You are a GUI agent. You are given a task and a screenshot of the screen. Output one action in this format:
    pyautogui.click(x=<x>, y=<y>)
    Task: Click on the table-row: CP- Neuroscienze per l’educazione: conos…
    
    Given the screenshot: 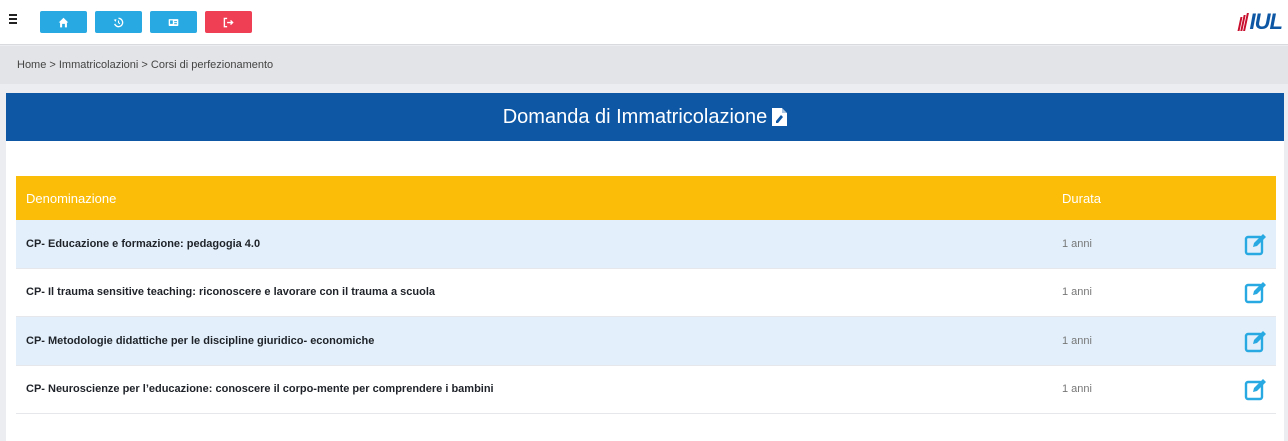 What is the action you would take?
    pyautogui.click(x=646, y=389)
    